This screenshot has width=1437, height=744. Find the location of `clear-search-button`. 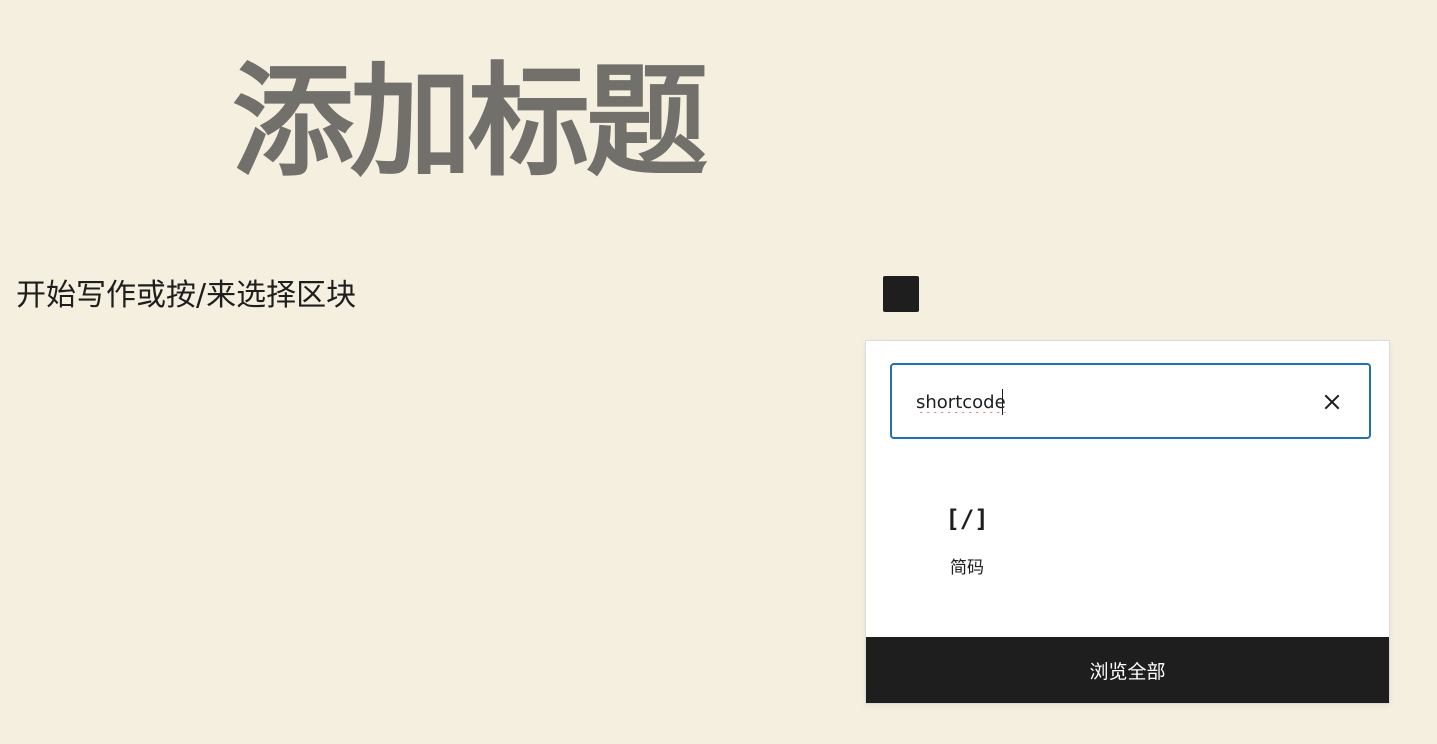

clear-search-button is located at coordinates (1332, 402).